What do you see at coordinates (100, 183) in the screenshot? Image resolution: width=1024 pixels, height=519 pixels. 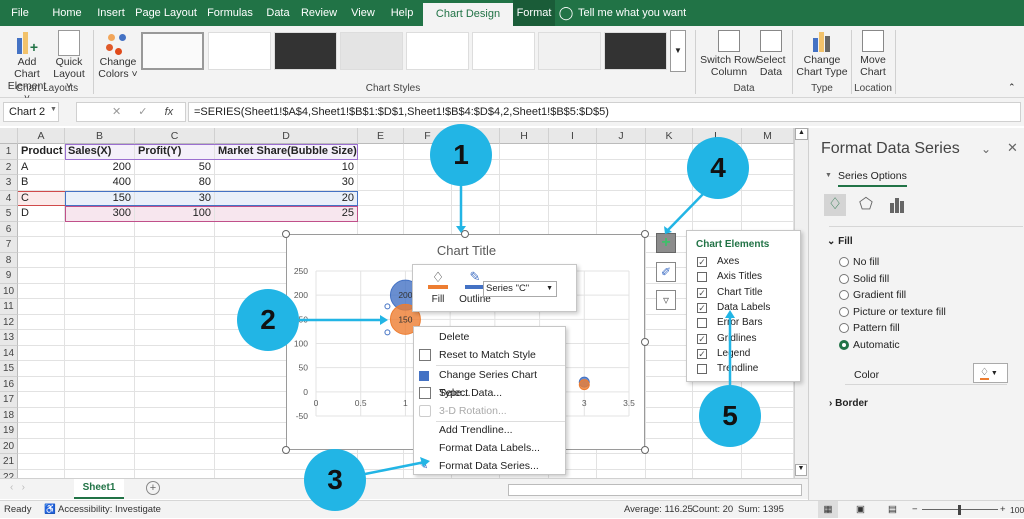 I see `table-cell: 400` at bounding box center [100, 183].